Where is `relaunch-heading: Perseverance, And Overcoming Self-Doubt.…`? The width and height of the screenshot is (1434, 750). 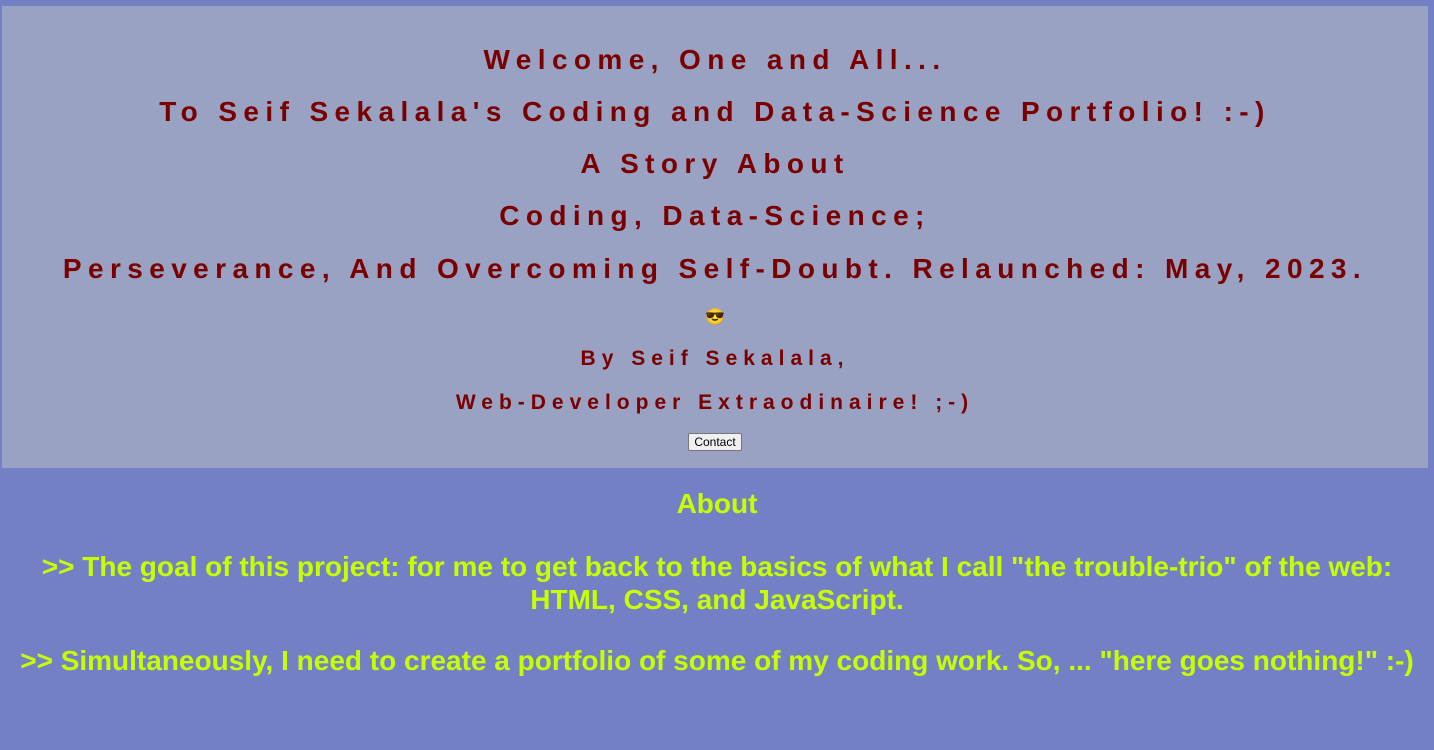
relaunch-heading: Perseverance, And Overcoming Self-Doubt.… is located at coordinates (715, 268).